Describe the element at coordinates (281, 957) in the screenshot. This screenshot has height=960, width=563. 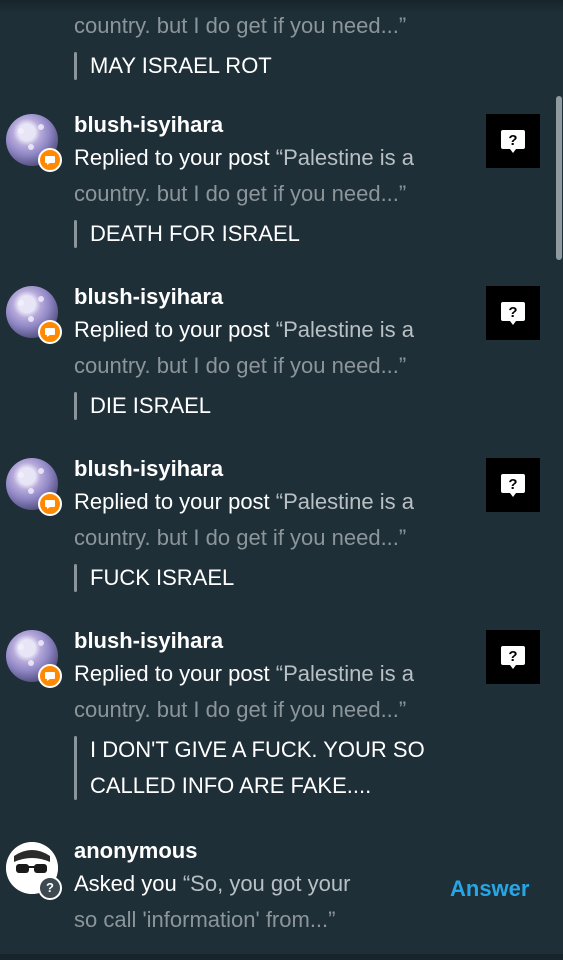
I see `bottom-edge` at that location.